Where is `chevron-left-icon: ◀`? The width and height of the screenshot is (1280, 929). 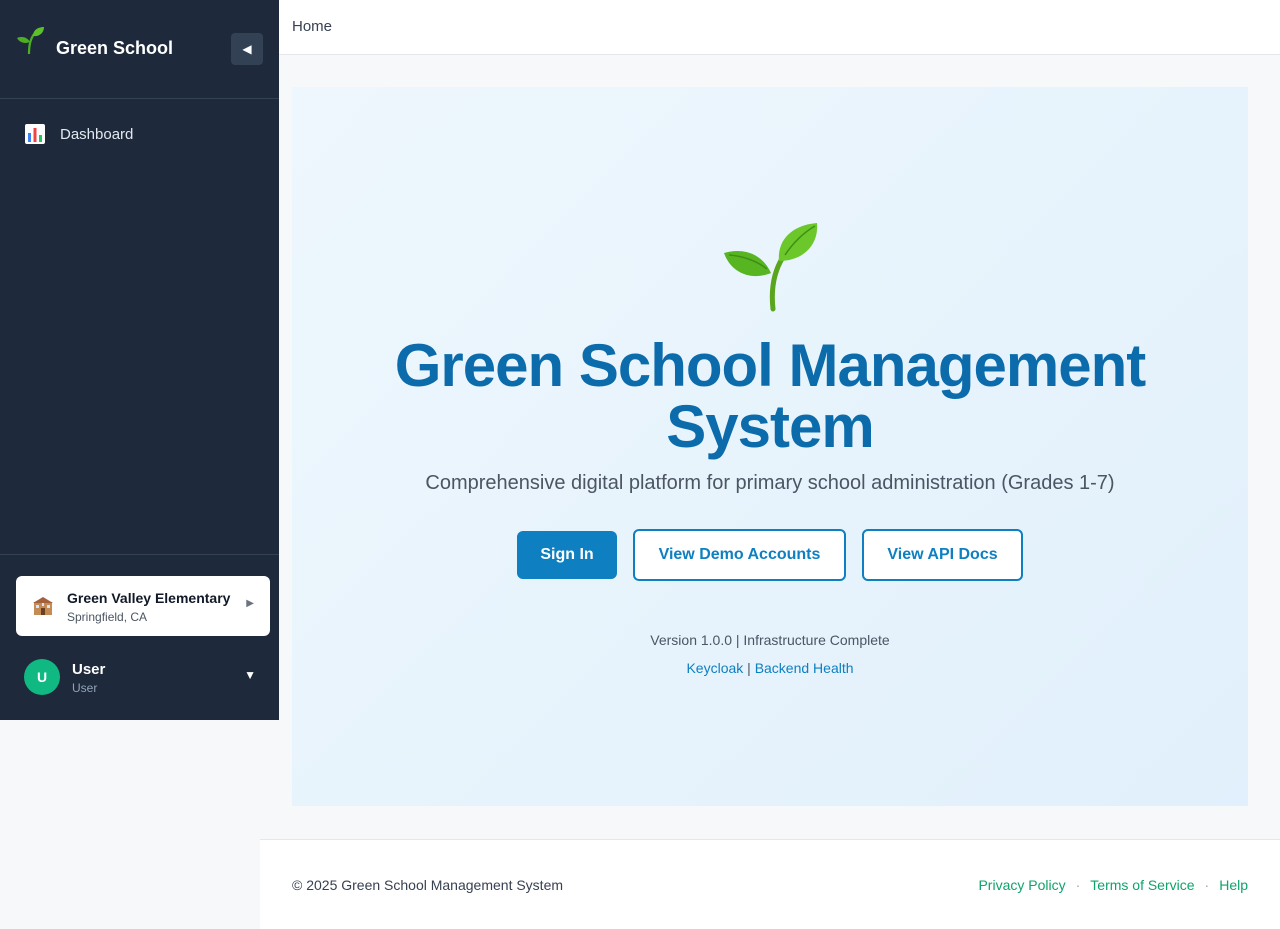 chevron-left-icon: ◀ is located at coordinates (247, 49).